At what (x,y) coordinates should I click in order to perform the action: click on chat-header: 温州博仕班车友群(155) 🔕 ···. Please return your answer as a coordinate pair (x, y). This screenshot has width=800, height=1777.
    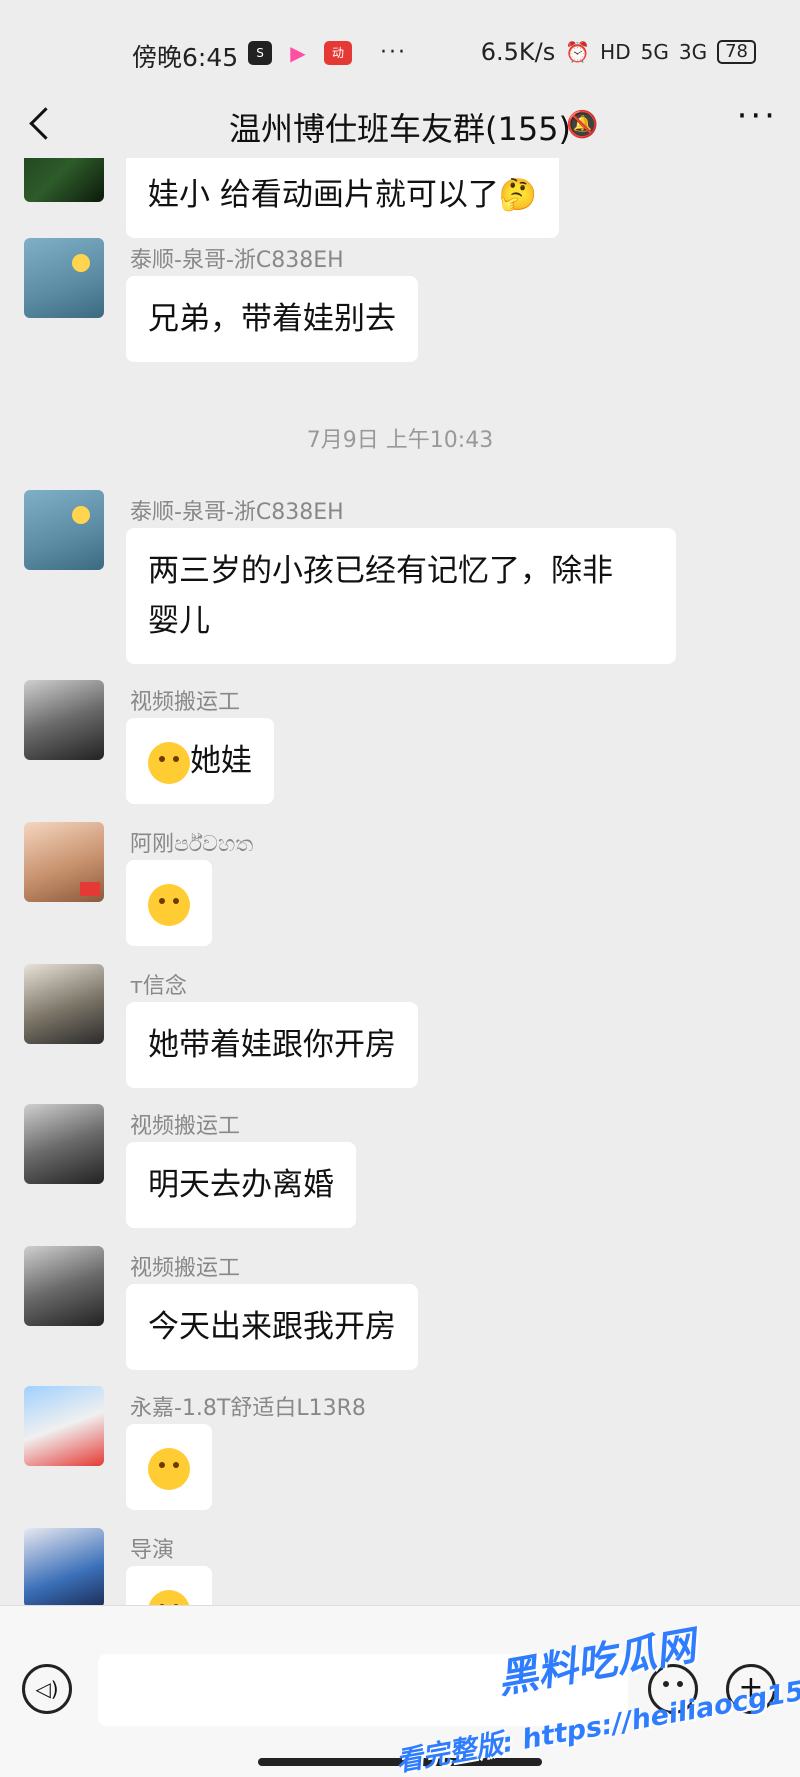
    Looking at the image, I should click on (400, 125).